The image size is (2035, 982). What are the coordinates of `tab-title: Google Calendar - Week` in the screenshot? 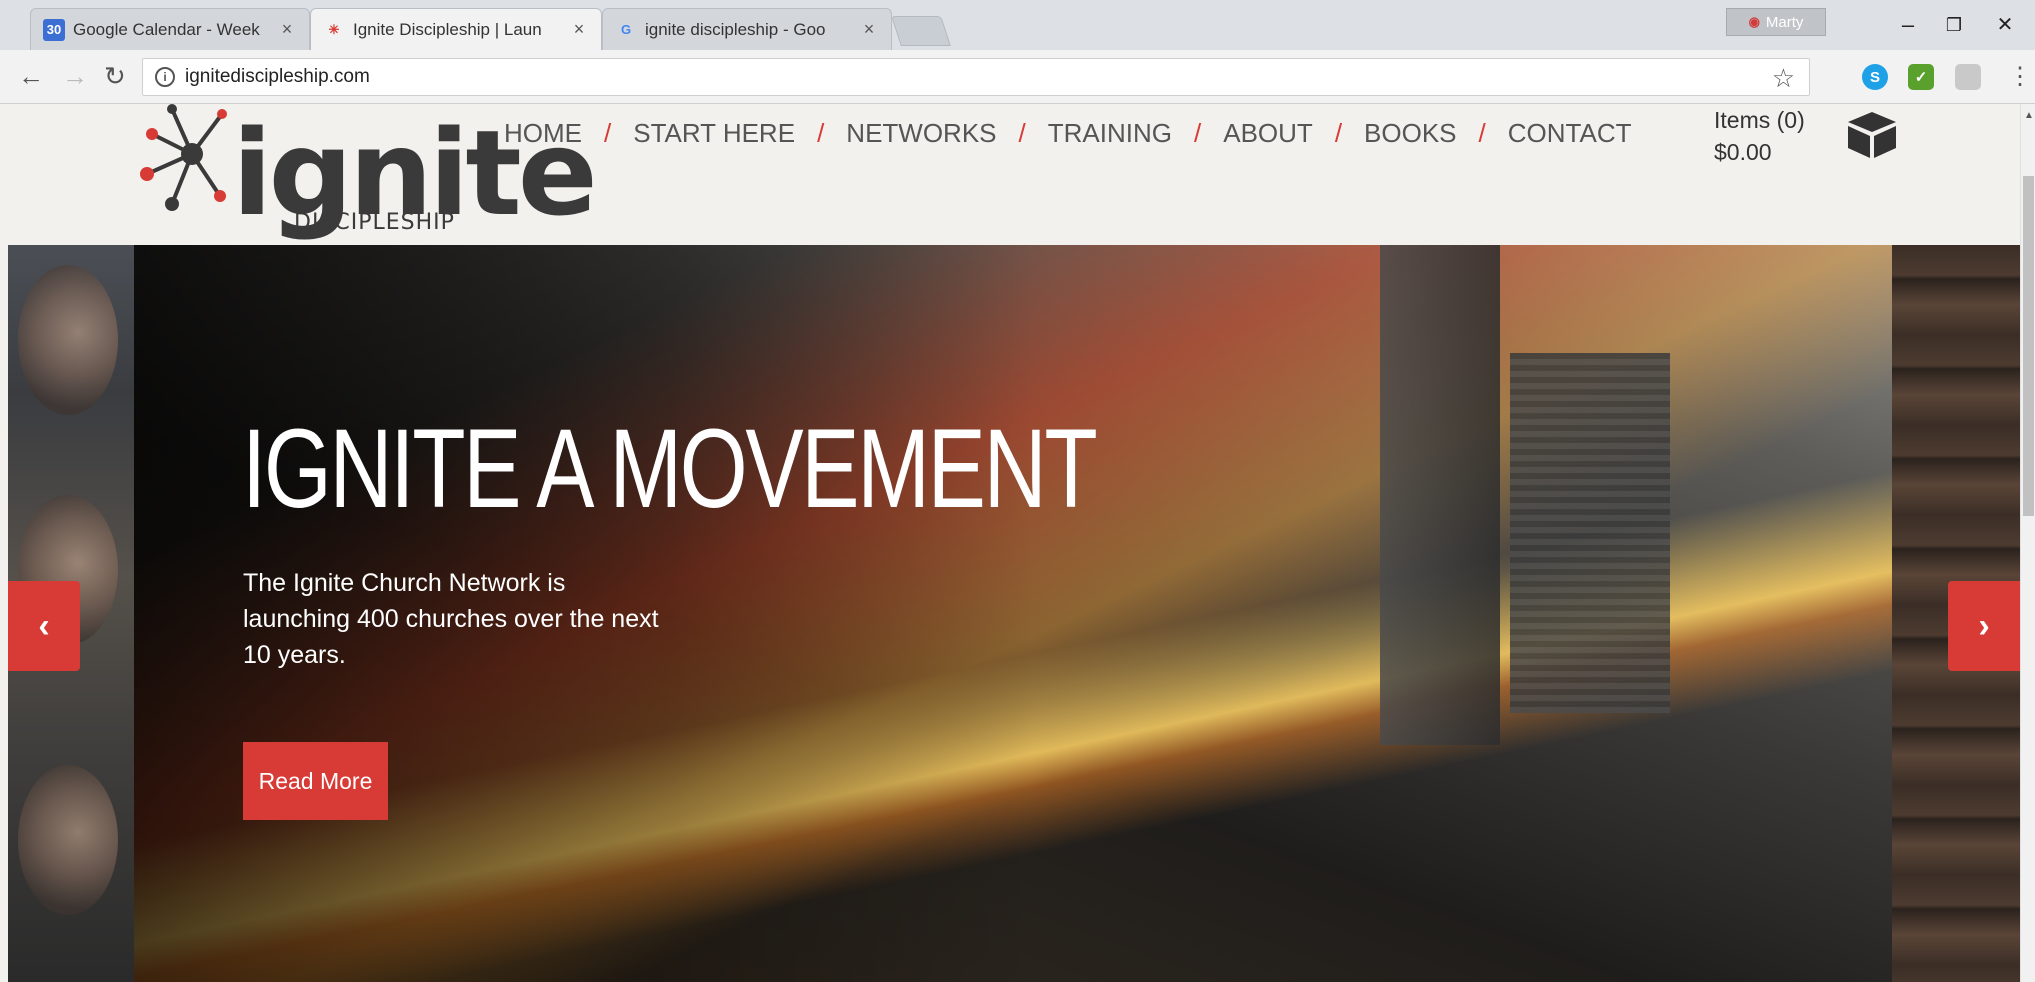 It's located at (166, 29).